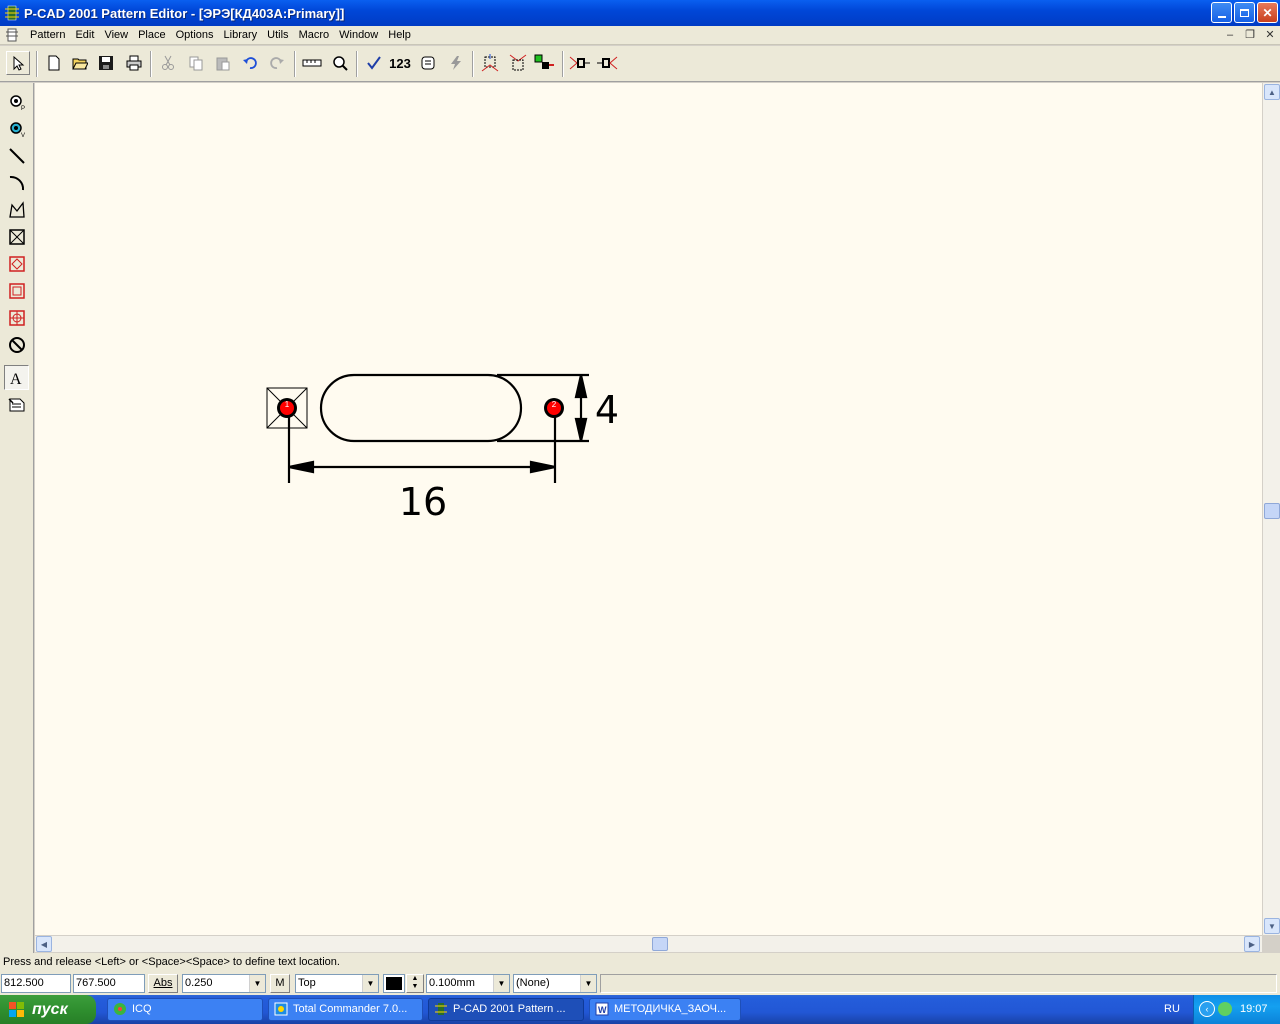 This screenshot has height=1024, width=1280. What do you see at coordinates (134, 63) in the screenshot?
I see `print-button` at bounding box center [134, 63].